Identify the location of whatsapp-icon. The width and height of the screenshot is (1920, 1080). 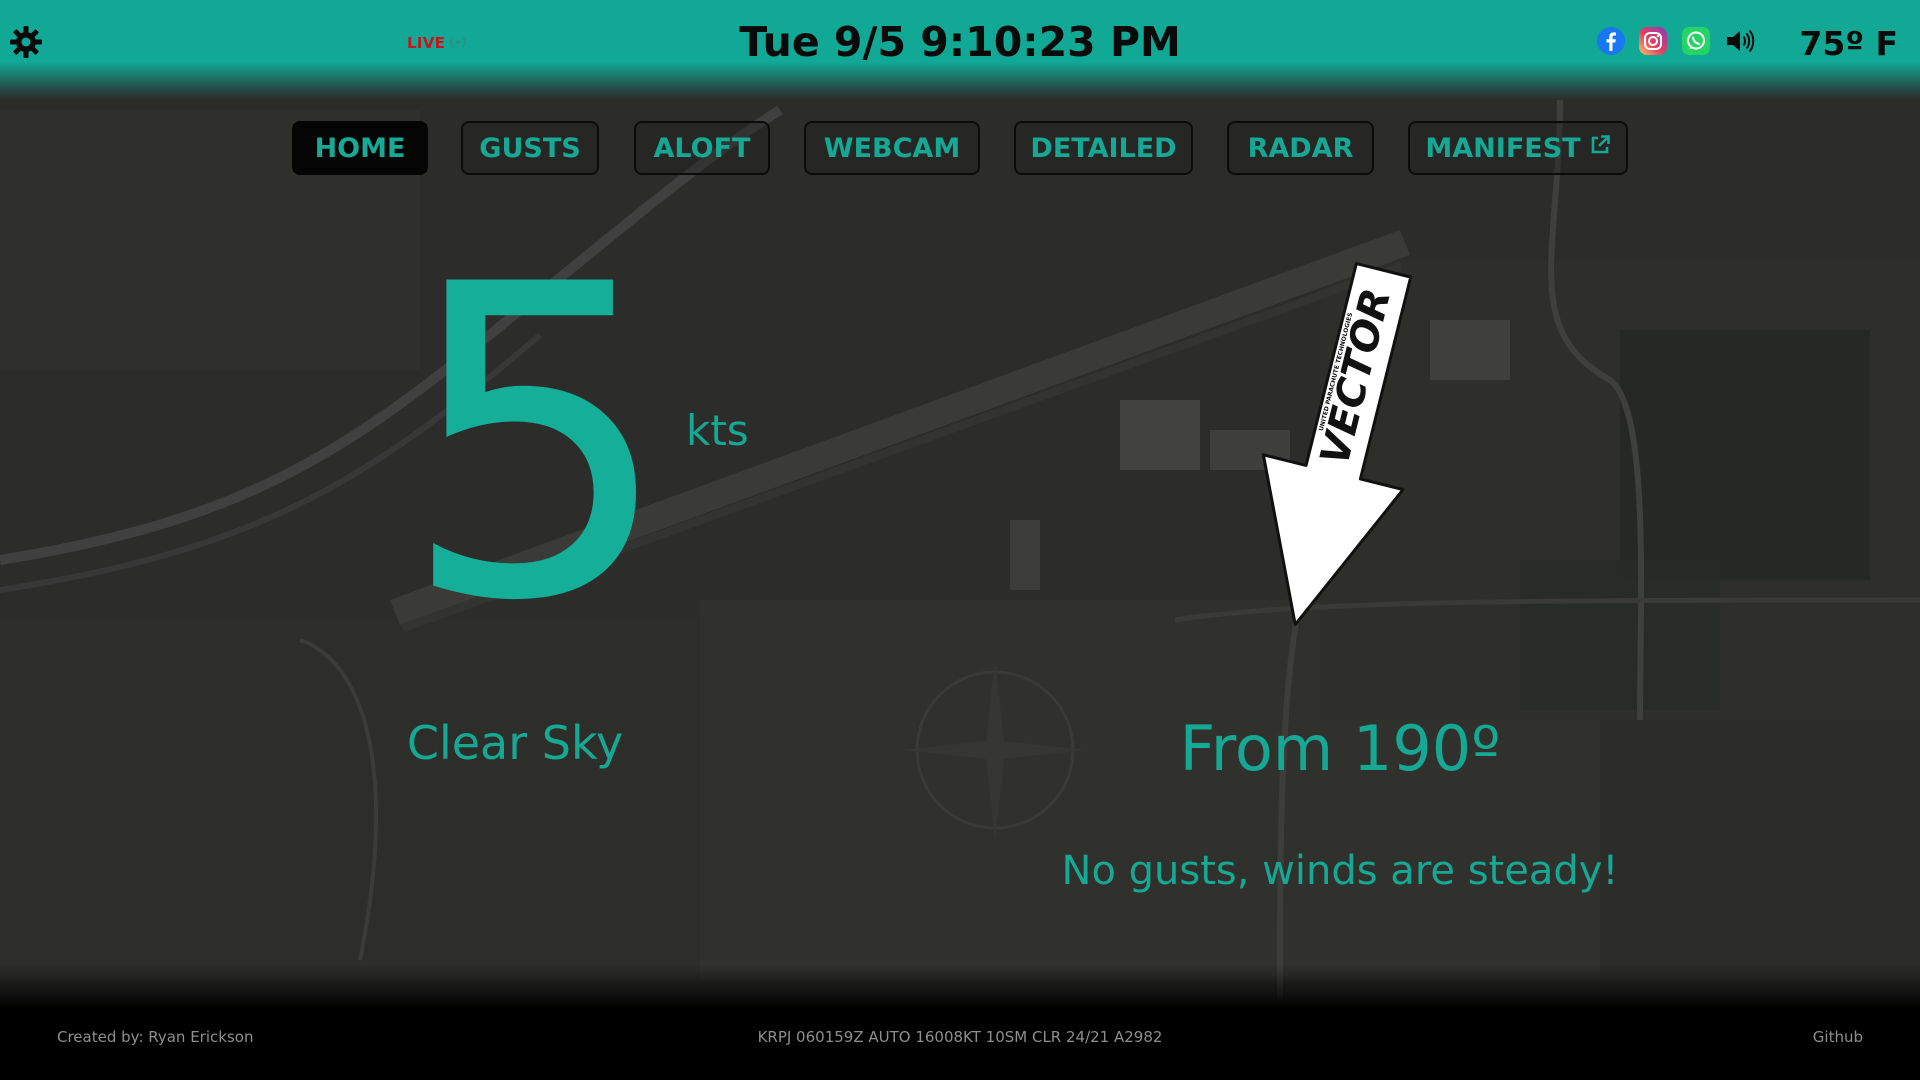
(1696, 41).